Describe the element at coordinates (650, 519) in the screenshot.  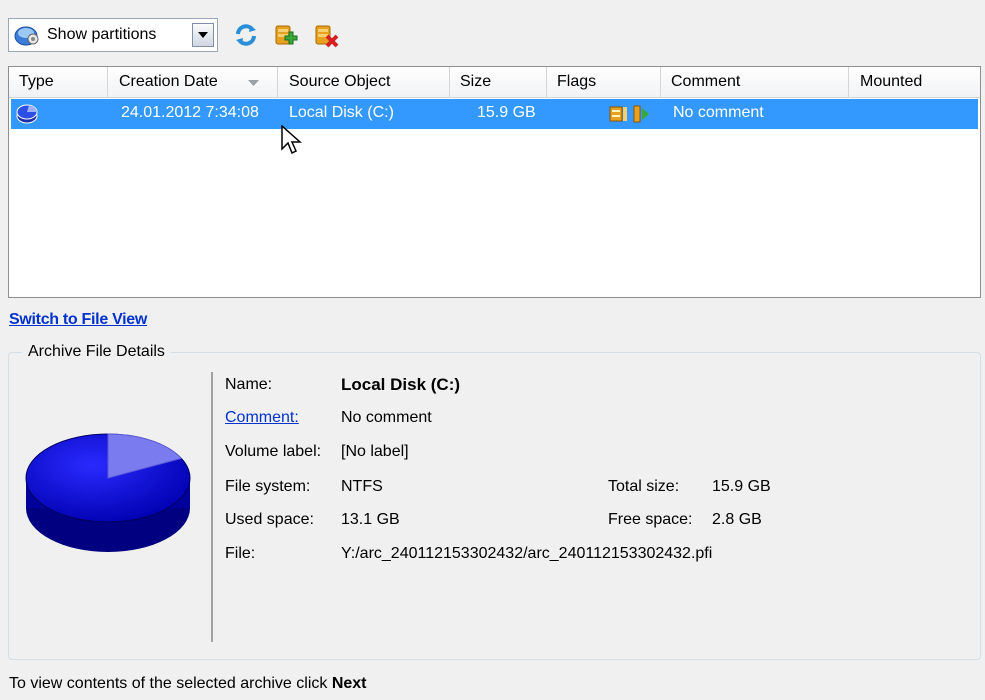
I see `free-space-label: Free space:` at that location.